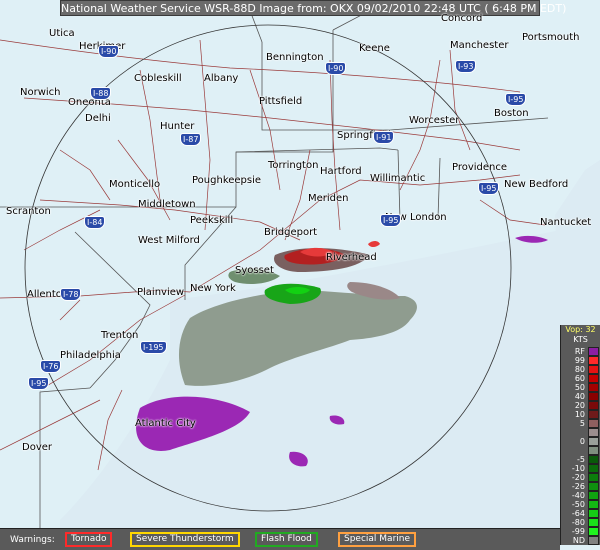  I want to click on legend-unit: KTS, so click(580, 339).